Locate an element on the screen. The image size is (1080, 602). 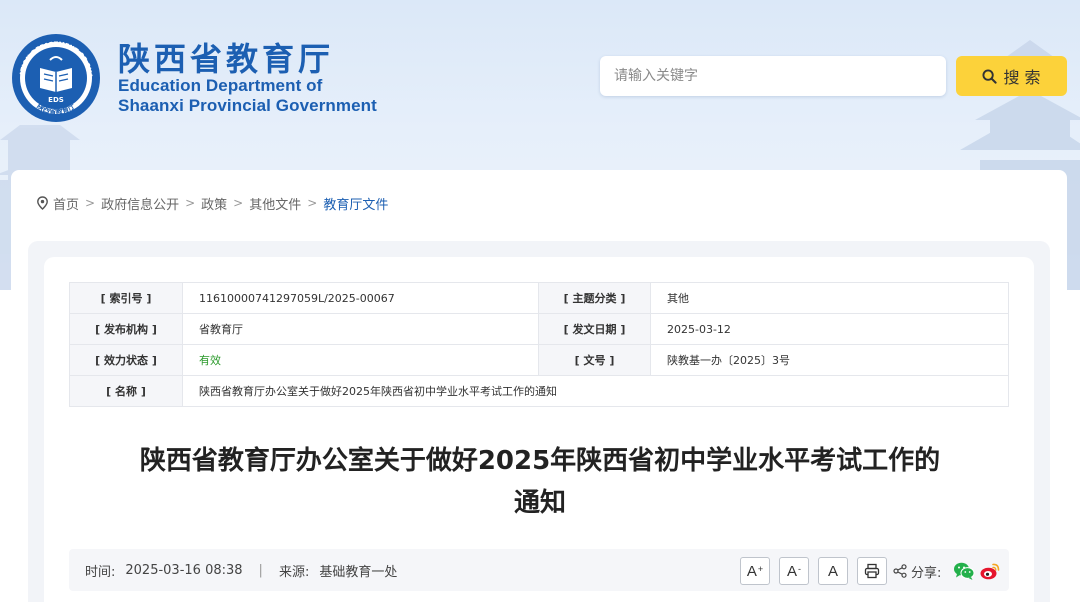
location-pin-icon is located at coordinates (42, 203).